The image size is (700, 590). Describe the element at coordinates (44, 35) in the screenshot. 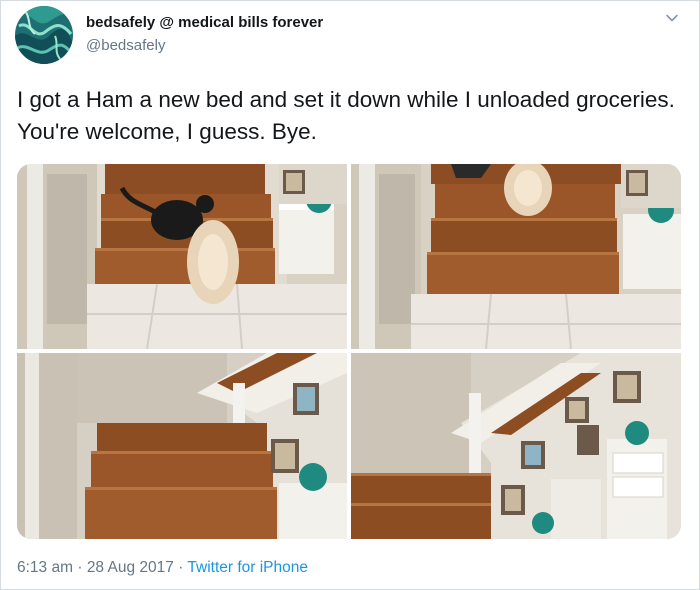

I see `avatar` at that location.